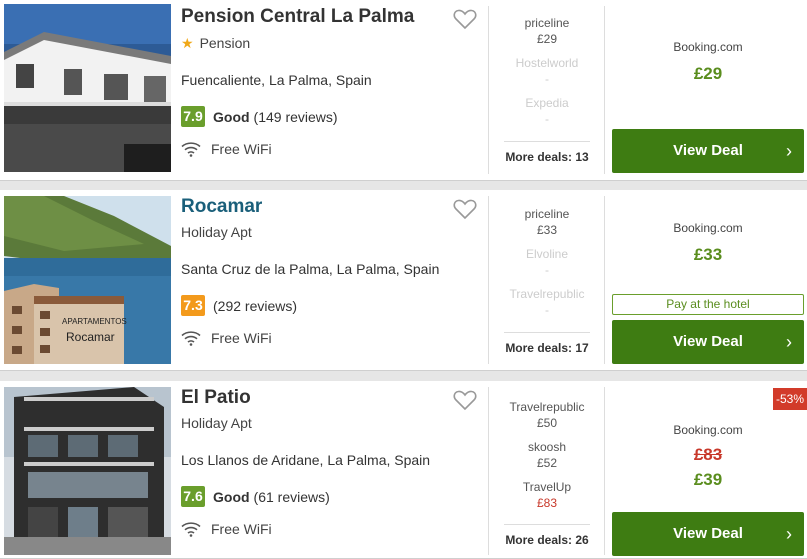  What do you see at coordinates (94, 321) in the screenshot?
I see `photo-sign-text: APARTAMENTOS` at bounding box center [94, 321].